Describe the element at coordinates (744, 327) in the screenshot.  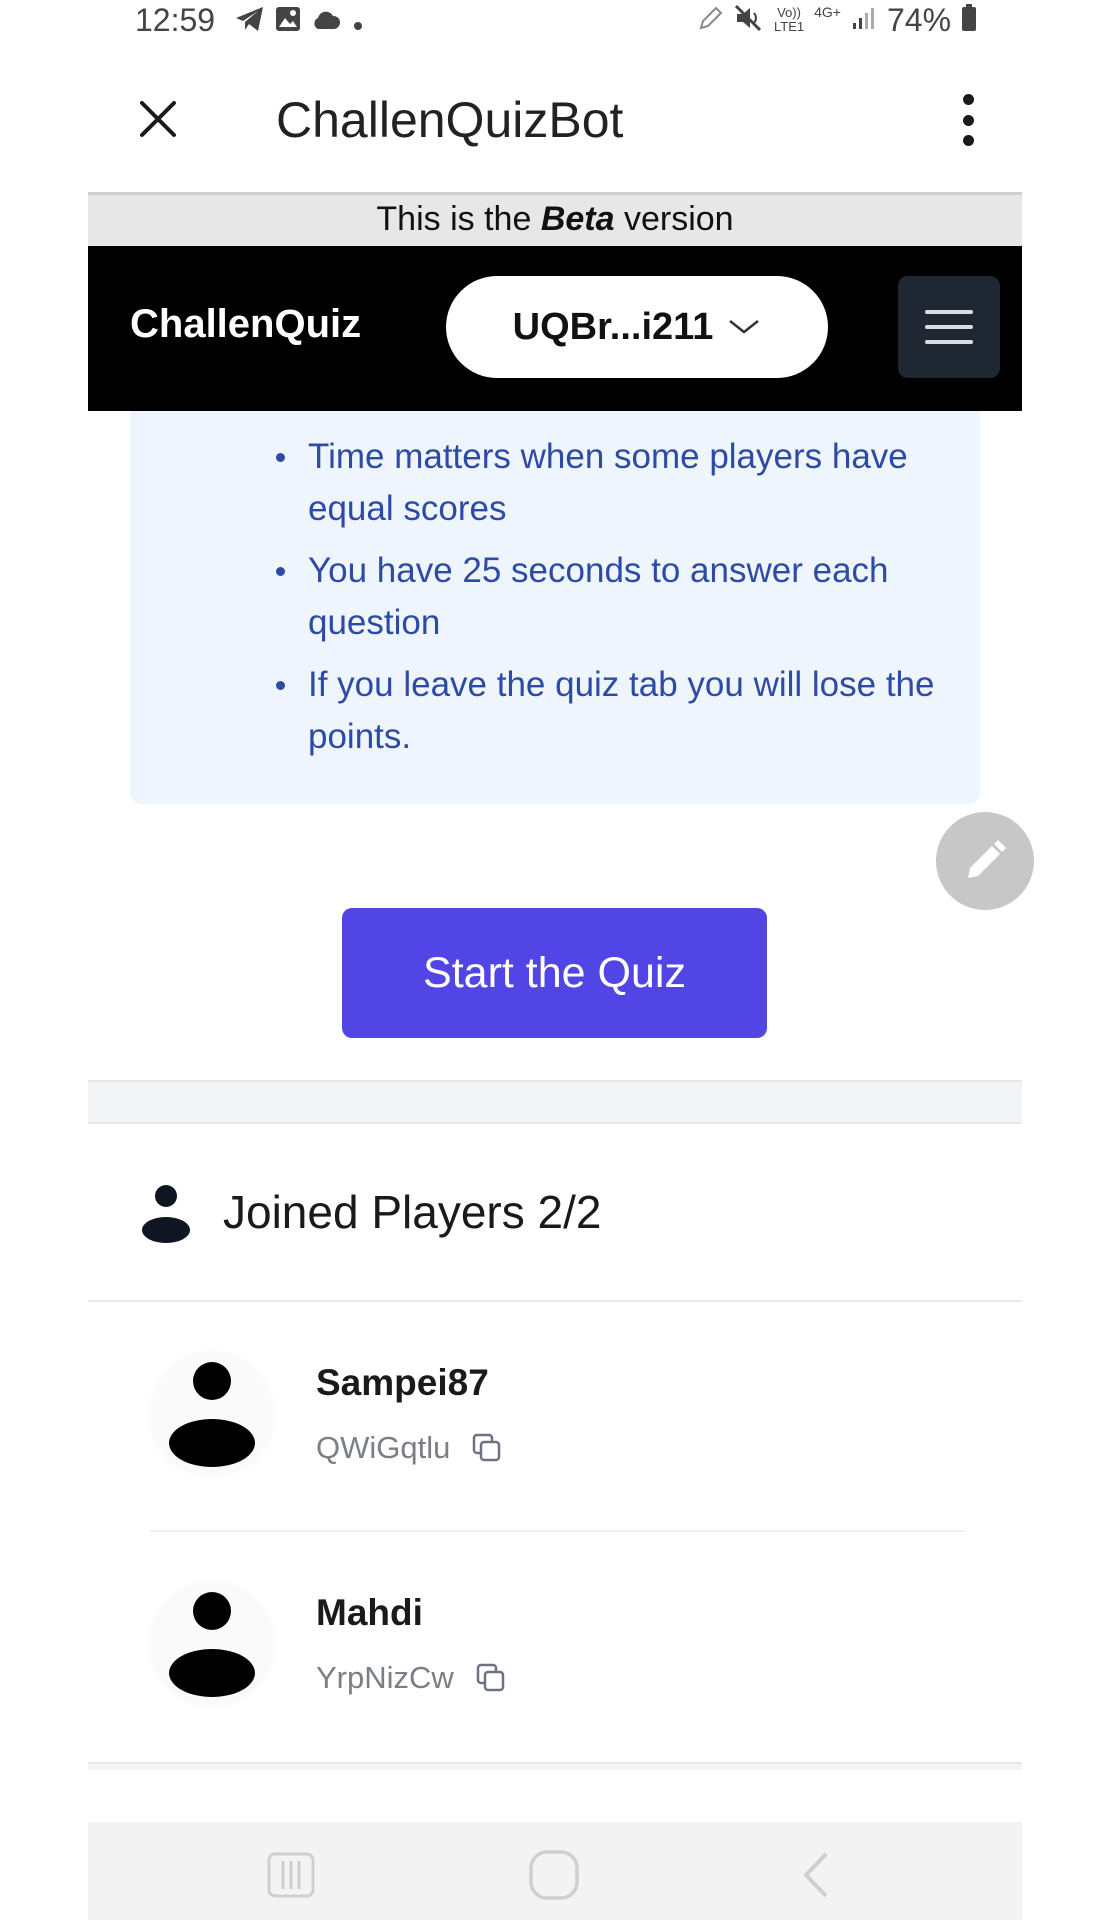
I see `chevron-down-icon` at that location.